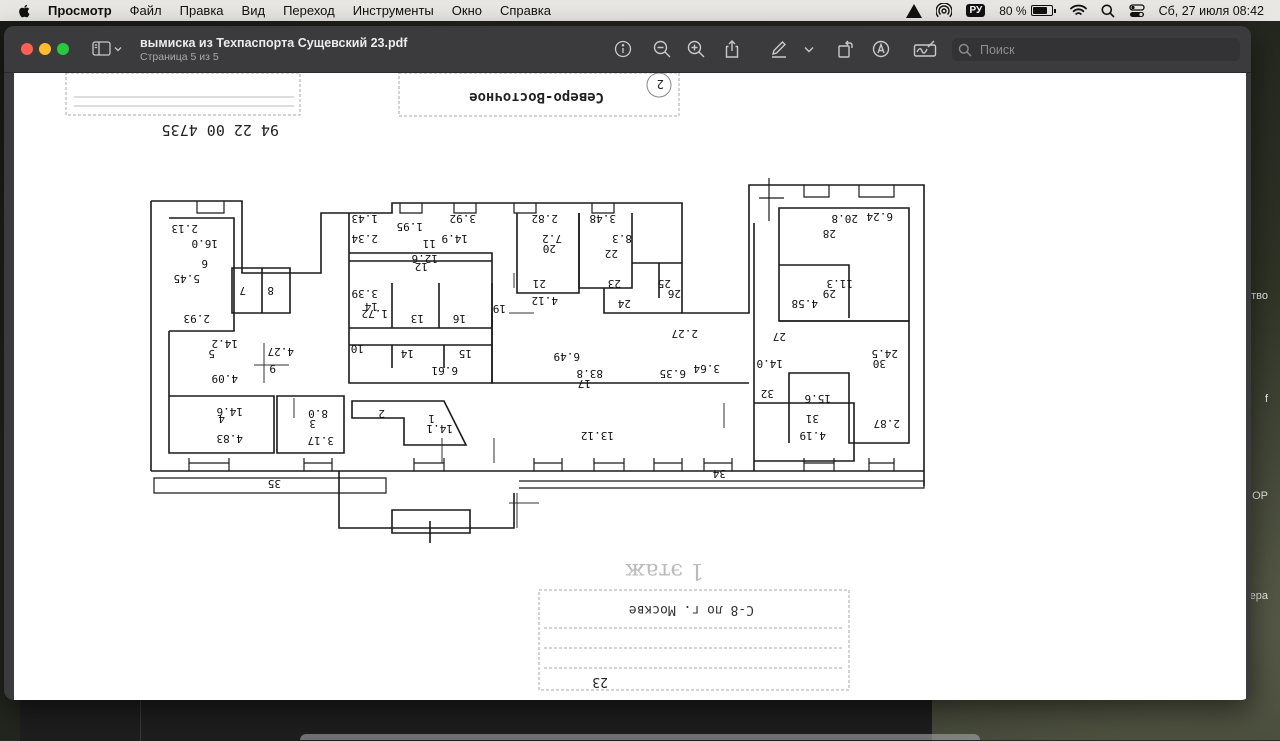  I want to click on signature-button, so click(925, 49).